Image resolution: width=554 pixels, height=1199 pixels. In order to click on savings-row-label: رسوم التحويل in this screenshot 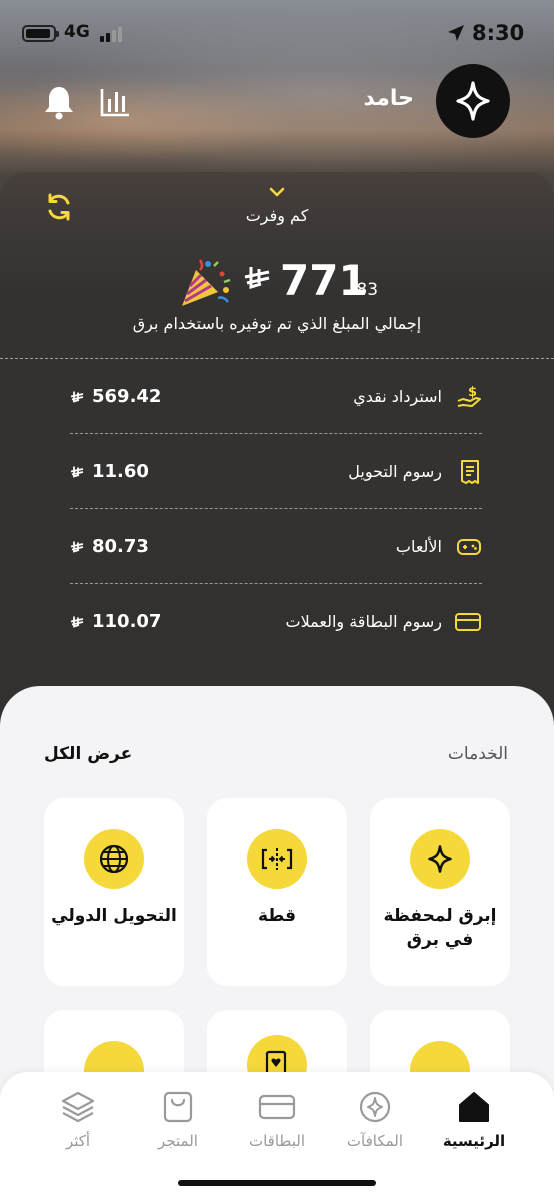, I will do `click(395, 471)`.